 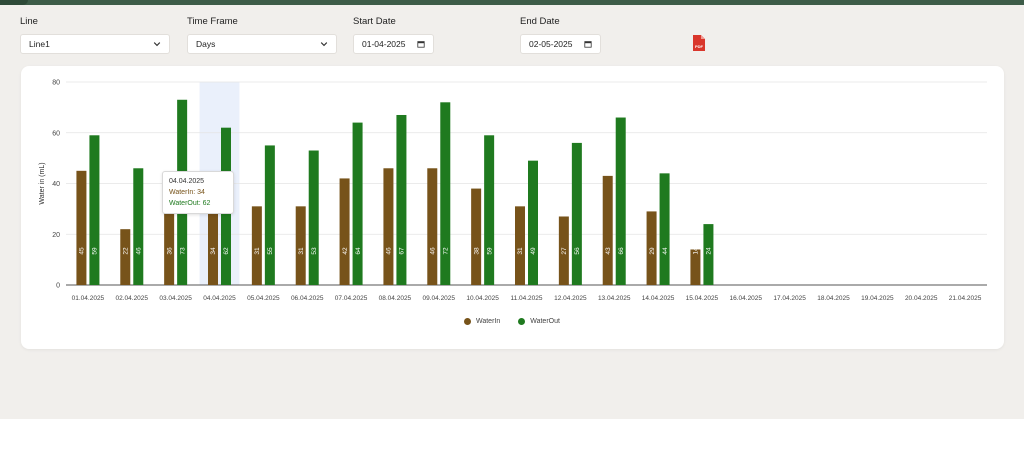 I want to click on bar-label-water-out: 46, so click(x=138, y=251).